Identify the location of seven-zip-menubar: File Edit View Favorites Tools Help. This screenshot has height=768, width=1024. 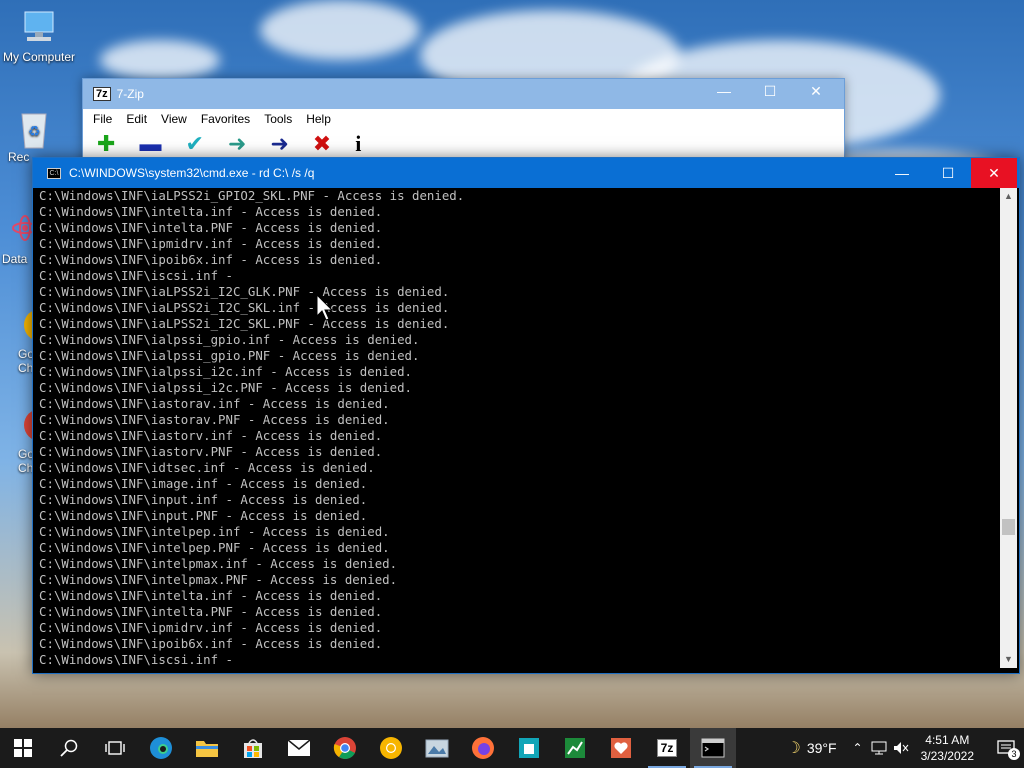
(463, 119).